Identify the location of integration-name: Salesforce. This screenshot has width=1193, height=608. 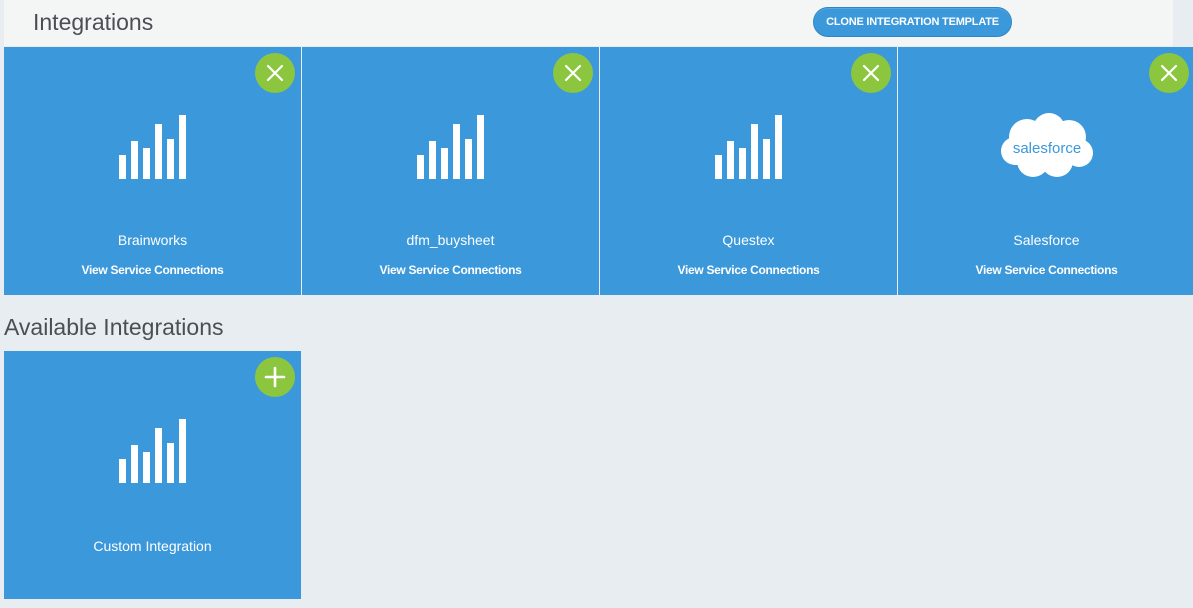
(1046, 240).